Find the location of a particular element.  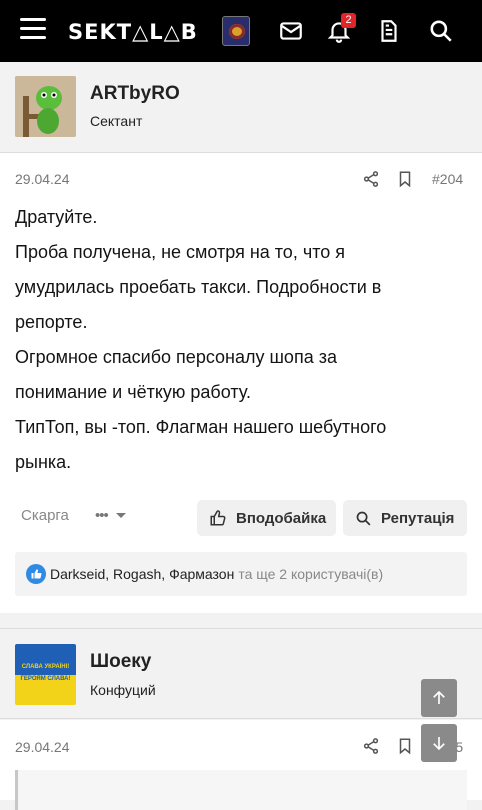

top-bar: SEKT△L△B 2 is located at coordinates (241, 31).